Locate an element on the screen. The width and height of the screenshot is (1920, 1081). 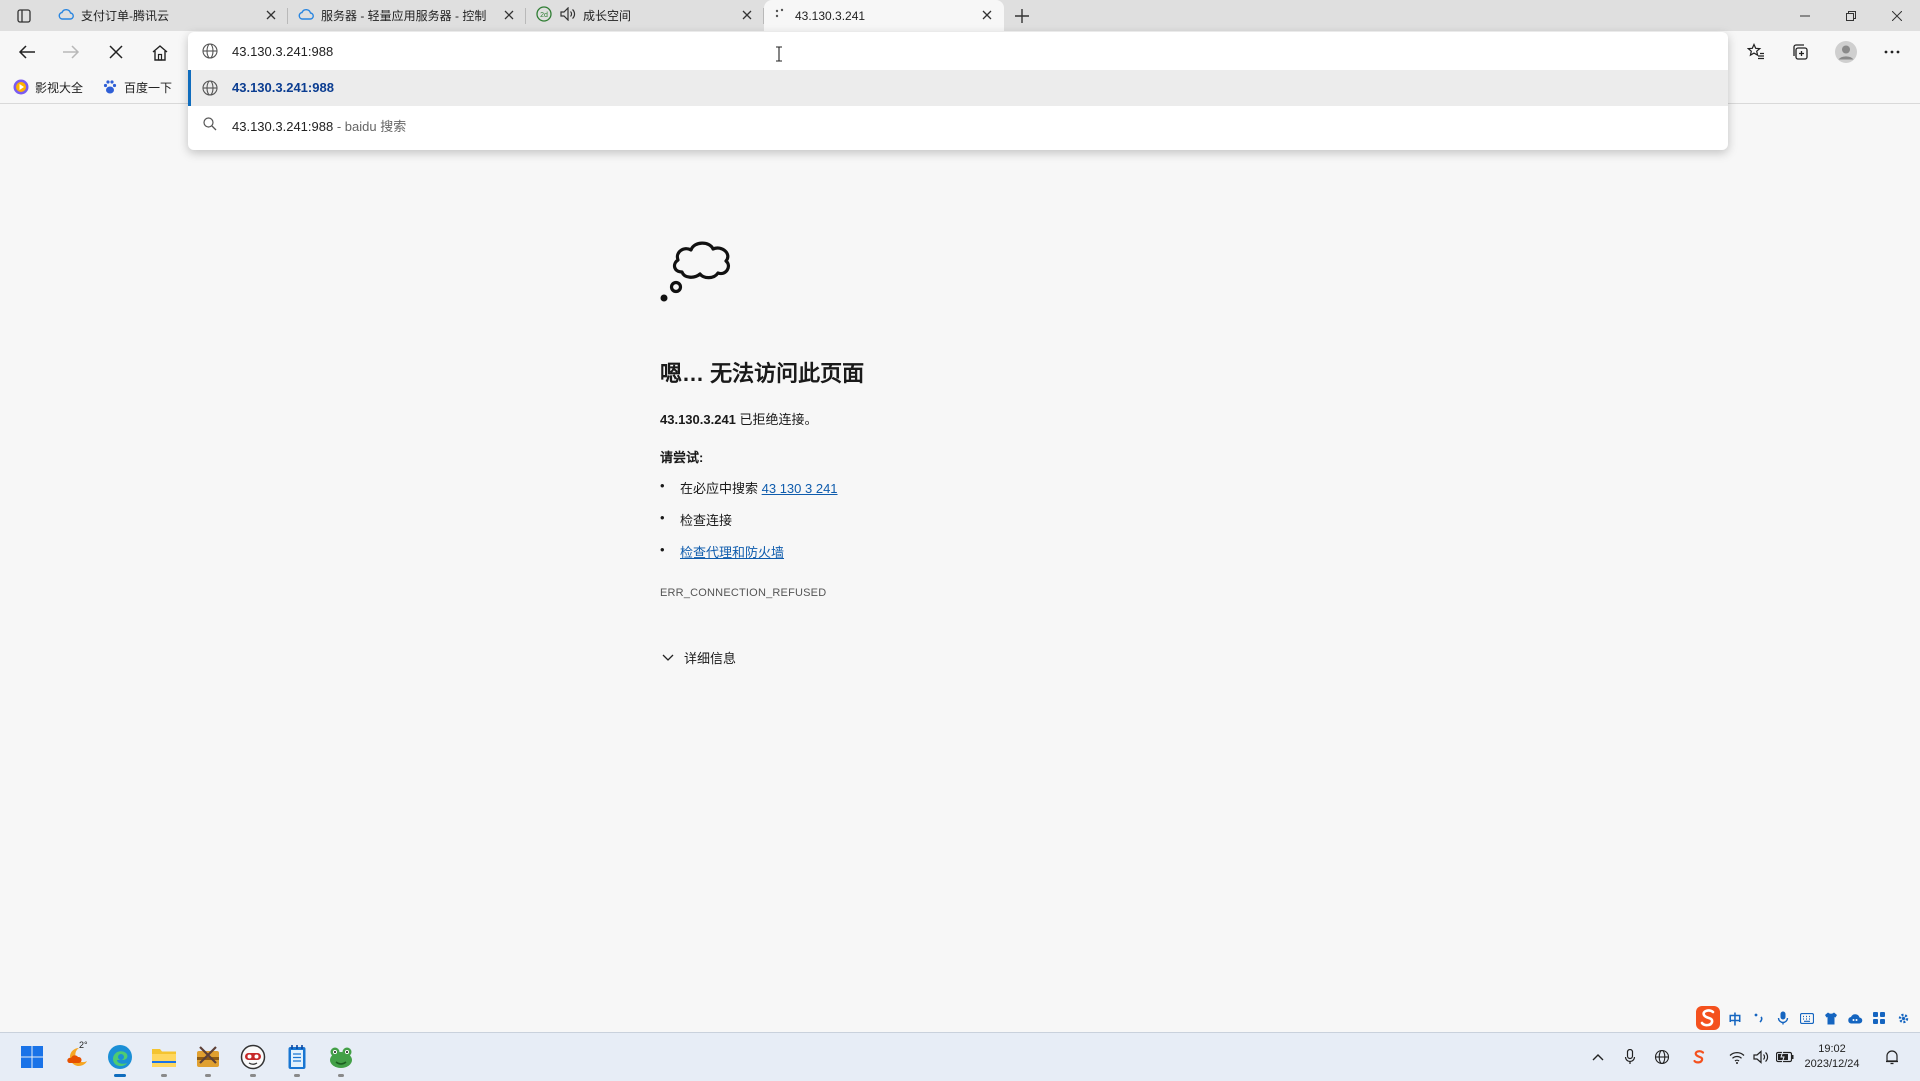
thought-cloud-icon is located at coordinates (698, 270).